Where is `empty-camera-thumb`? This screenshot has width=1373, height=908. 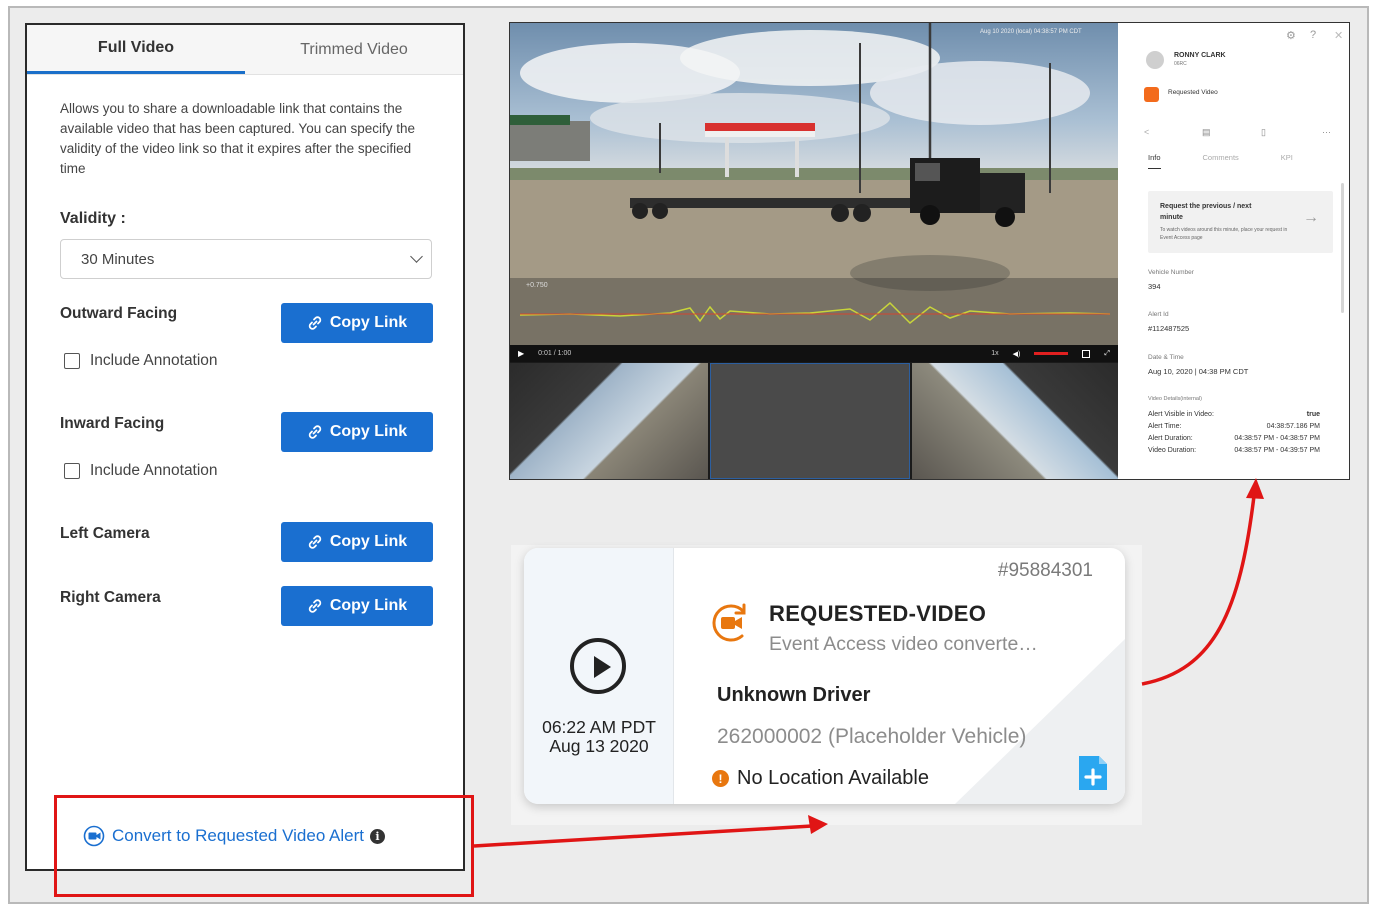
empty-camera-thumb is located at coordinates (810, 421).